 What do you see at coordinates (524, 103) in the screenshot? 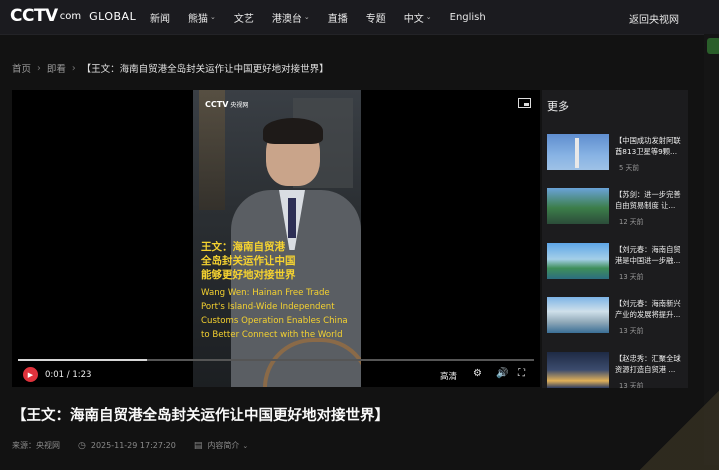
I see `pip-icon` at bounding box center [524, 103].